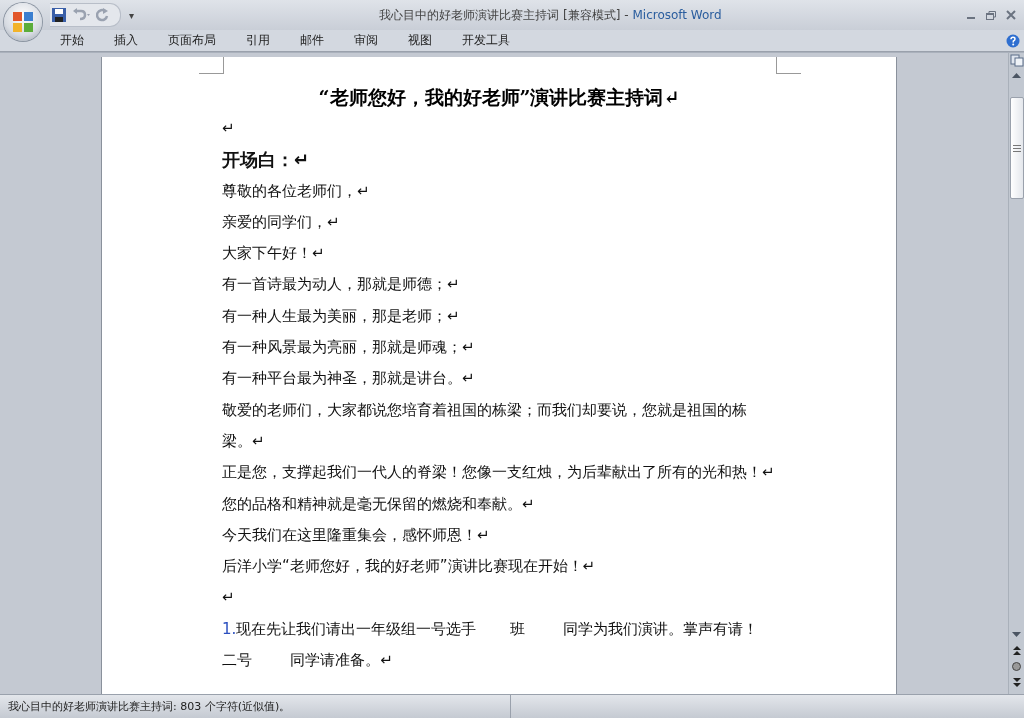 Image resolution: width=1024 pixels, height=718 pixels. I want to click on body-text-line: 尊敬的各位老师们，↵, so click(296, 191).